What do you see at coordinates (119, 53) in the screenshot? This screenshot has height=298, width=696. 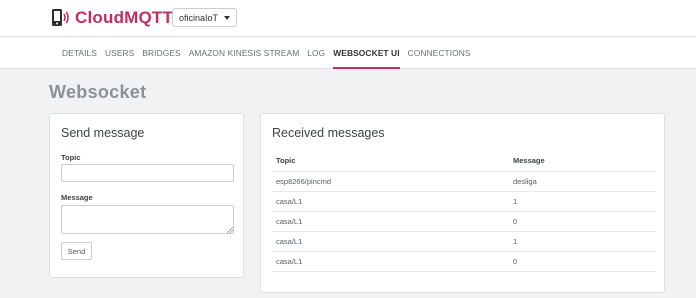 I see `tab-users: Users` at bounding box center [119, 53].